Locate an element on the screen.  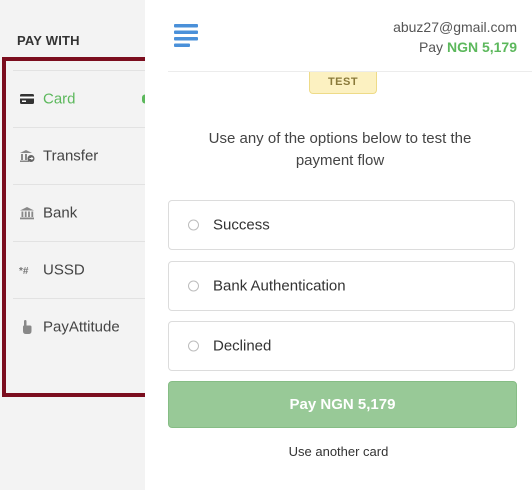
option-success: Success is located at coordinates (341, 225).